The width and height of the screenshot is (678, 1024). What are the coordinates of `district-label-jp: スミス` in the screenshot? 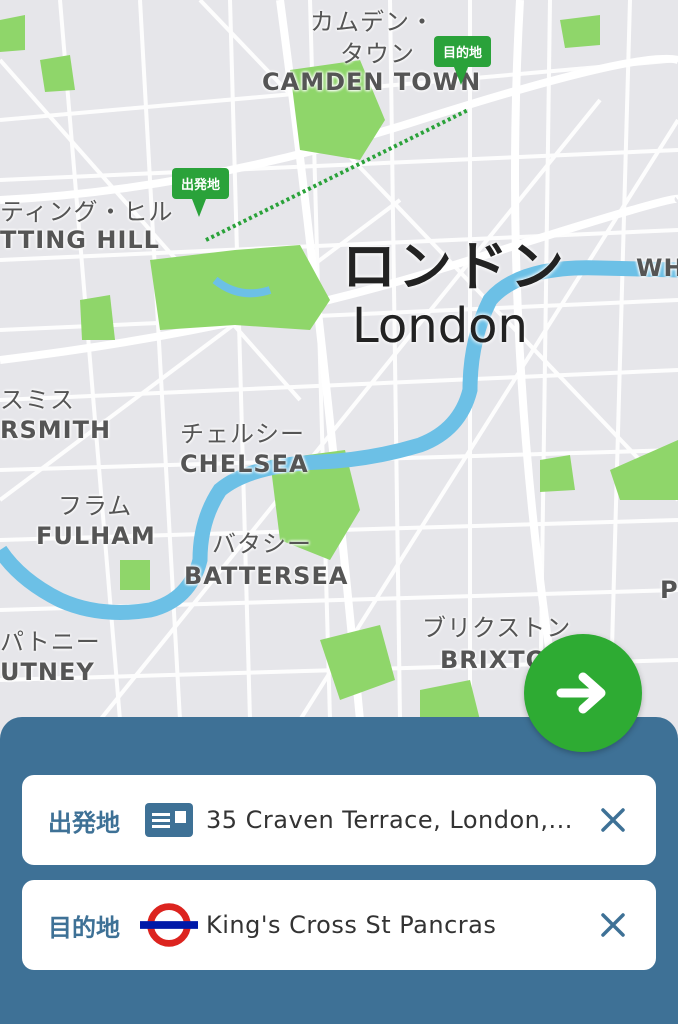 It's located at (37, 400).